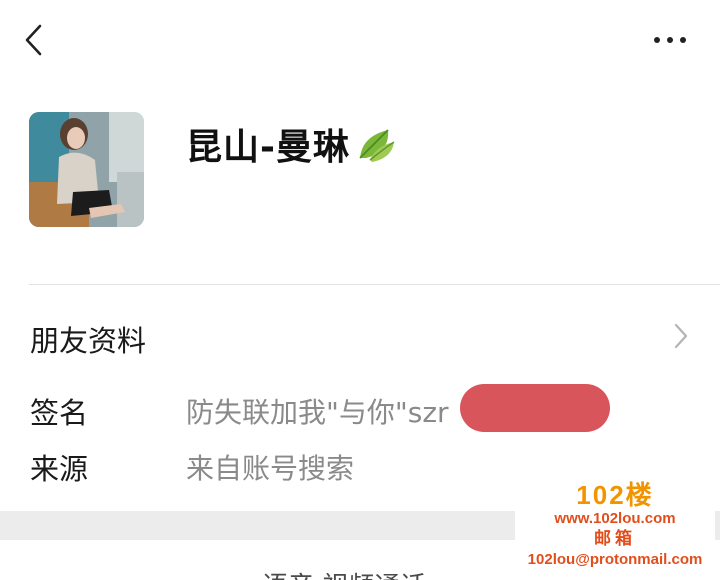  What do you see at coordinates (360, 336) in the screenshot?
I see `friend-info-row: 朋友资料` at bounding box center [360, 336].